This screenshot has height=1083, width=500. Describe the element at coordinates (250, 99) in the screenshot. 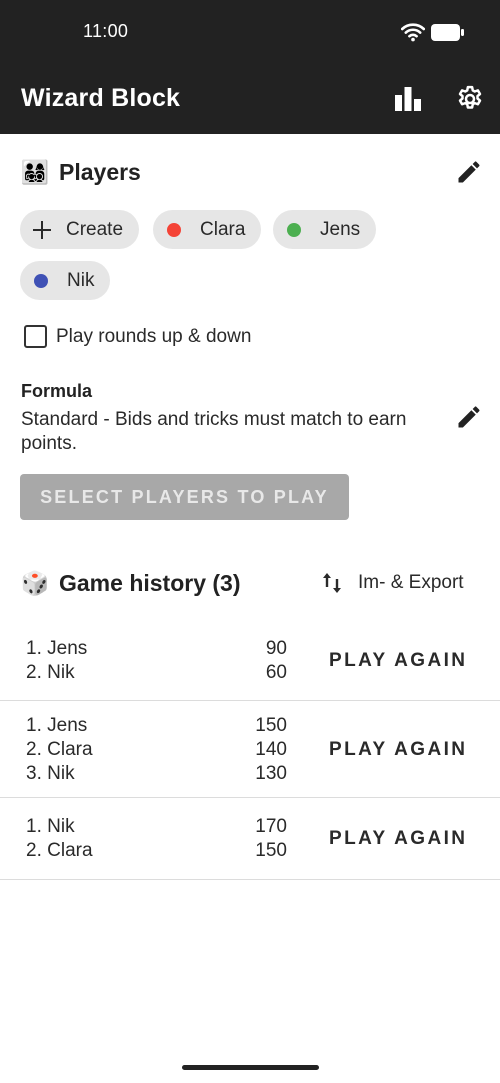

I see `app-bar: Wizard Block` at that location.